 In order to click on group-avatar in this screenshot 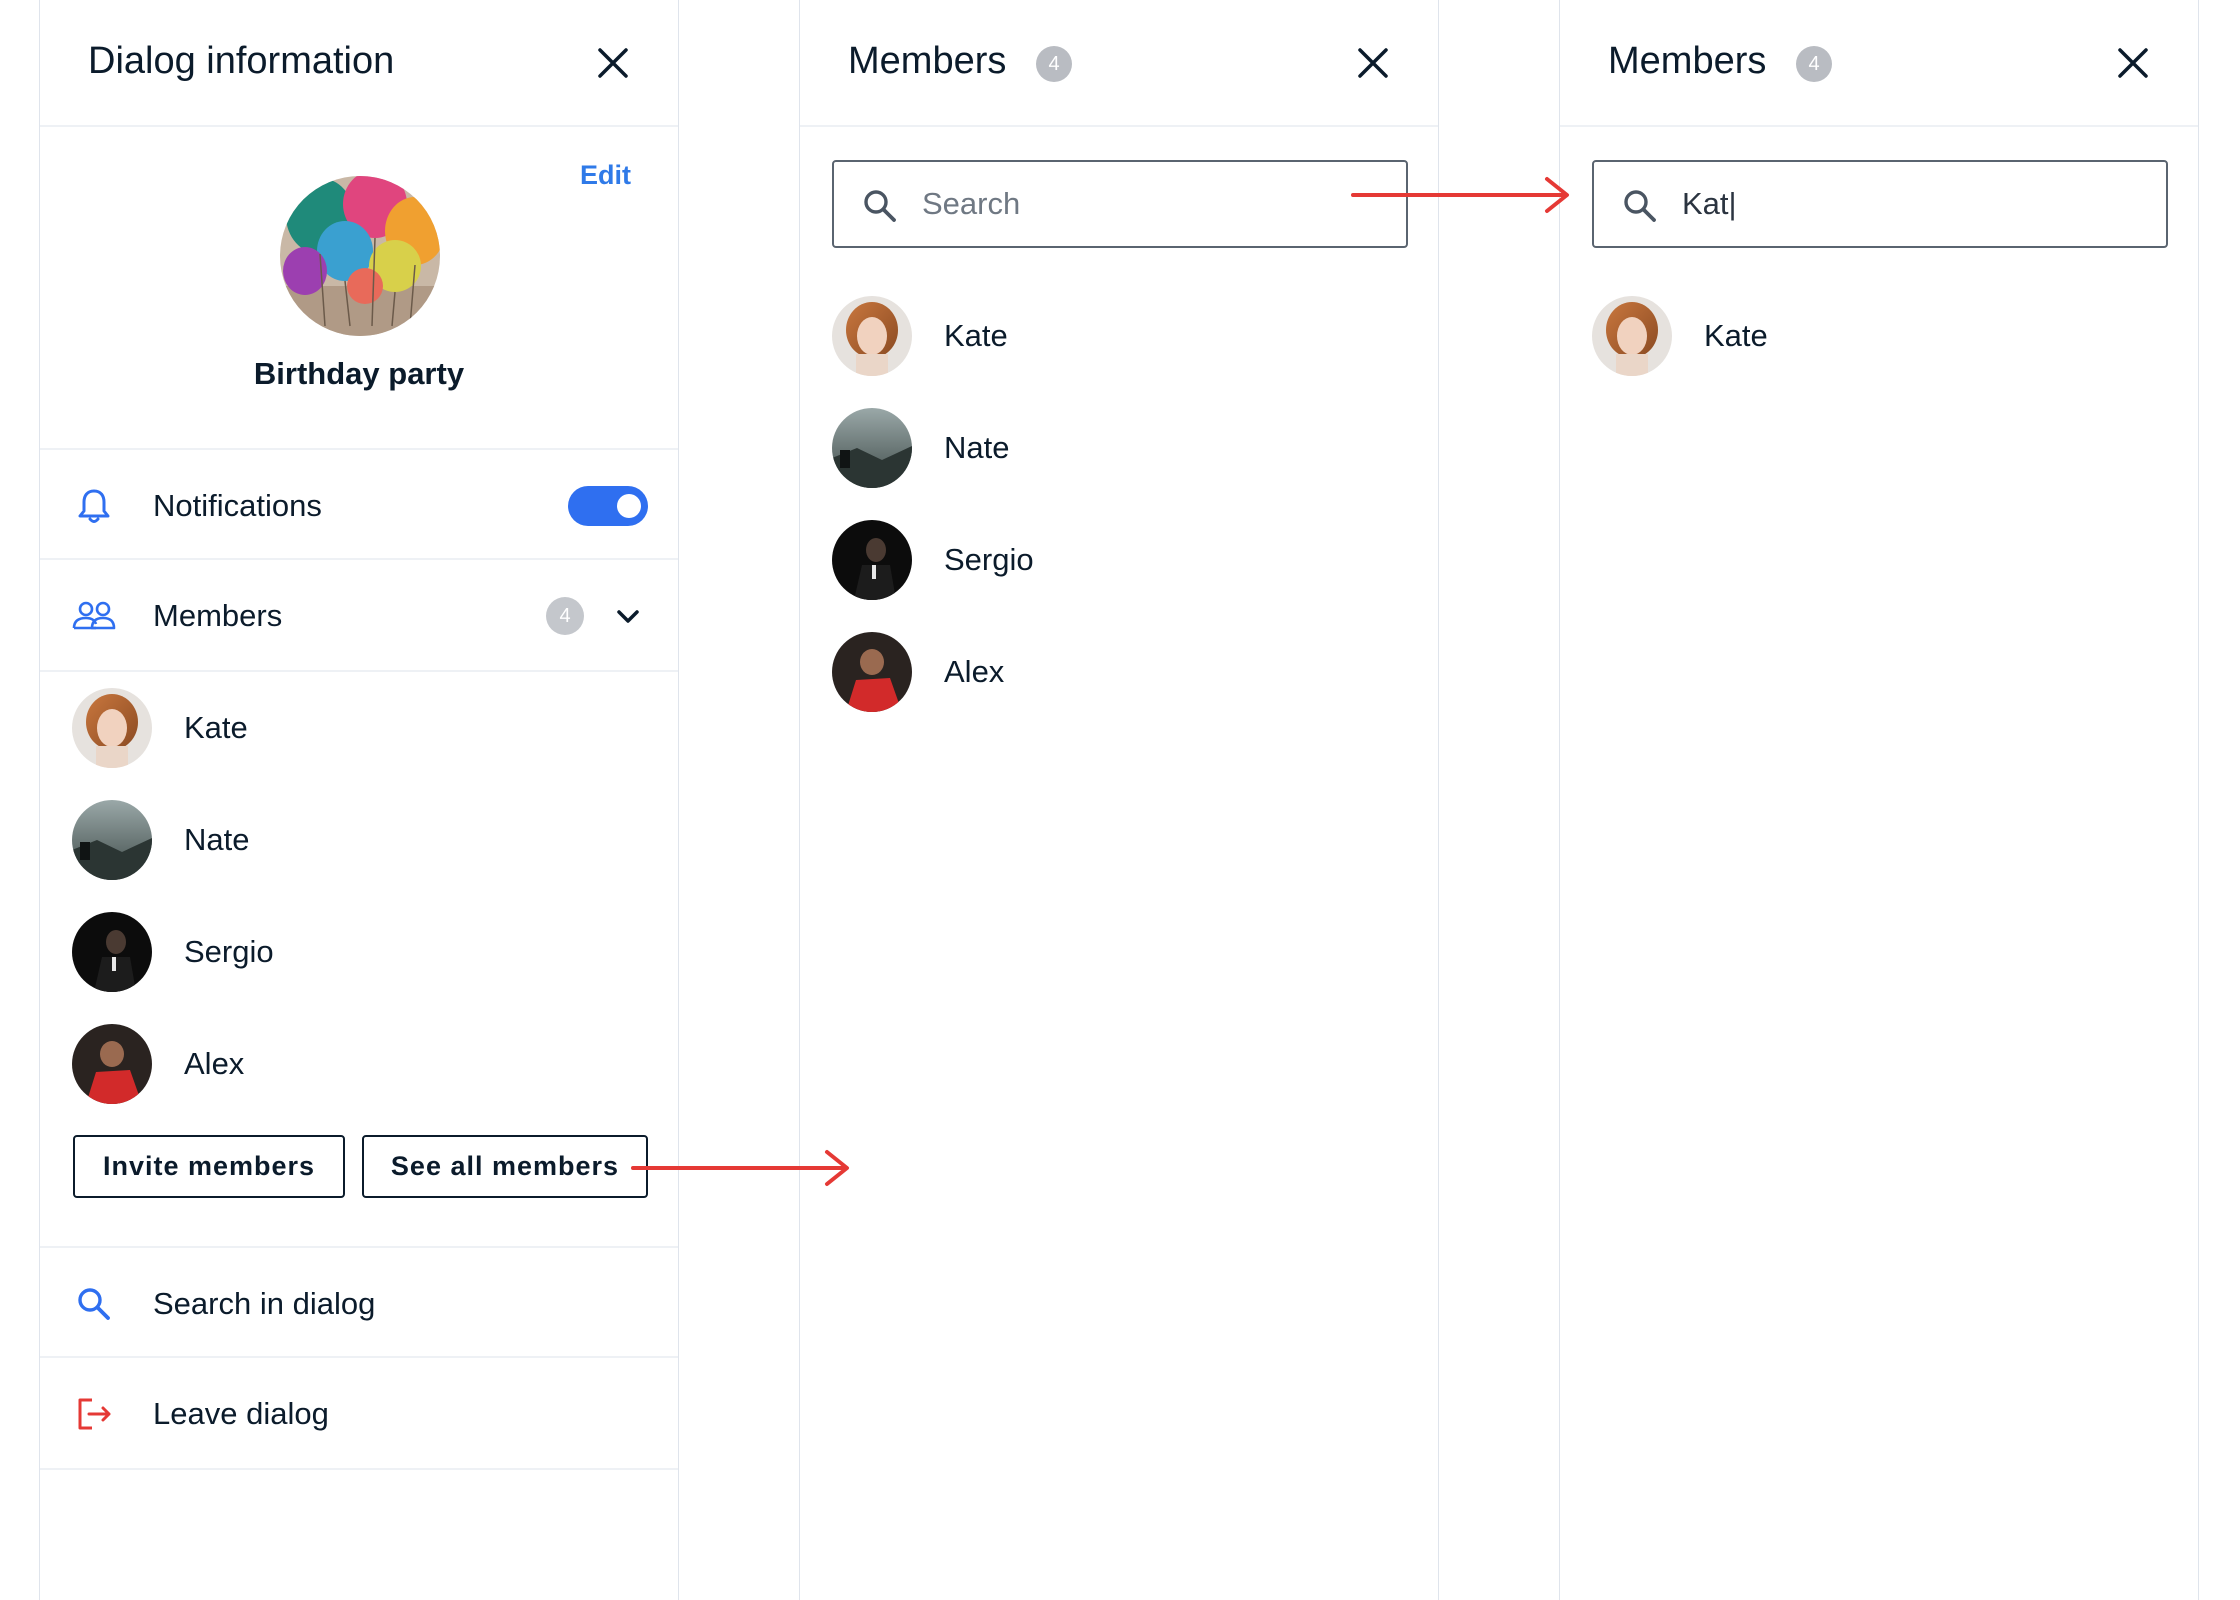, I will do `click(360, 256)`.